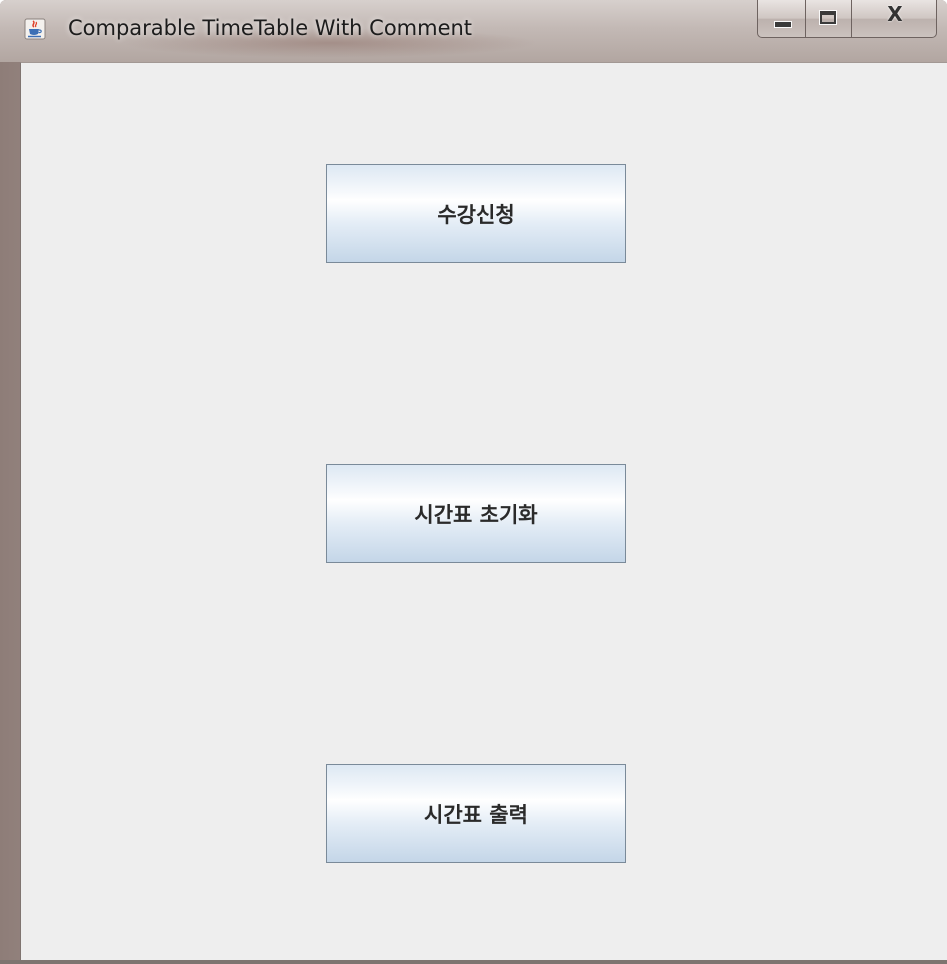  What do you see at coordinates (476, 513) in the screenshot?
I see `reset-timetable-button: 시간표 초기화` at bounding box center [476, 513].